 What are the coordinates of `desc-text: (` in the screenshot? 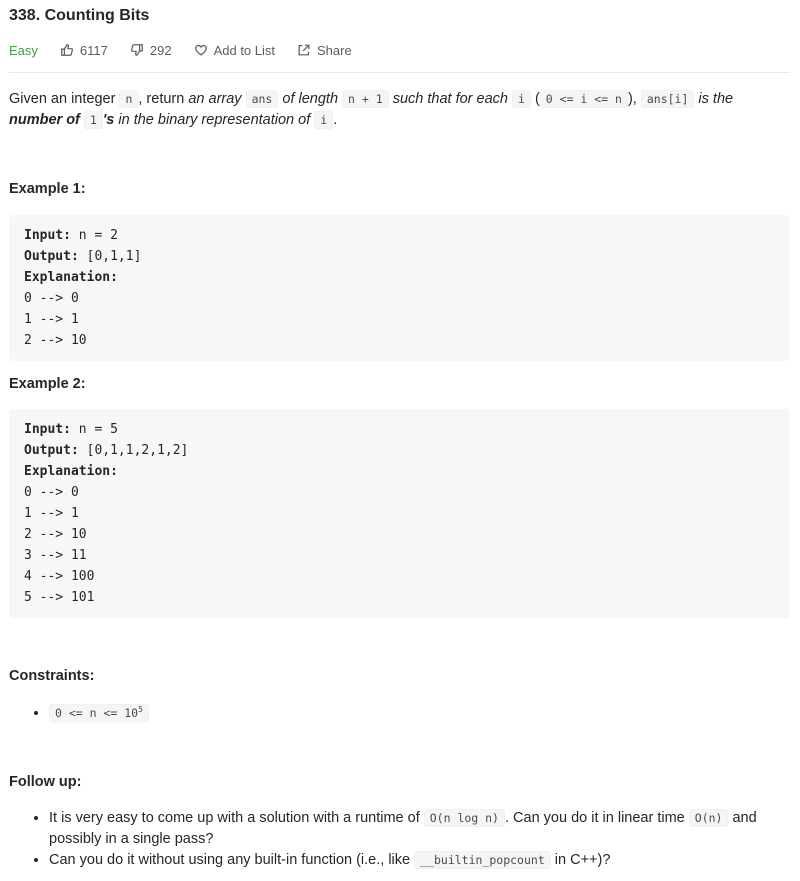 It's located at (535, 99).